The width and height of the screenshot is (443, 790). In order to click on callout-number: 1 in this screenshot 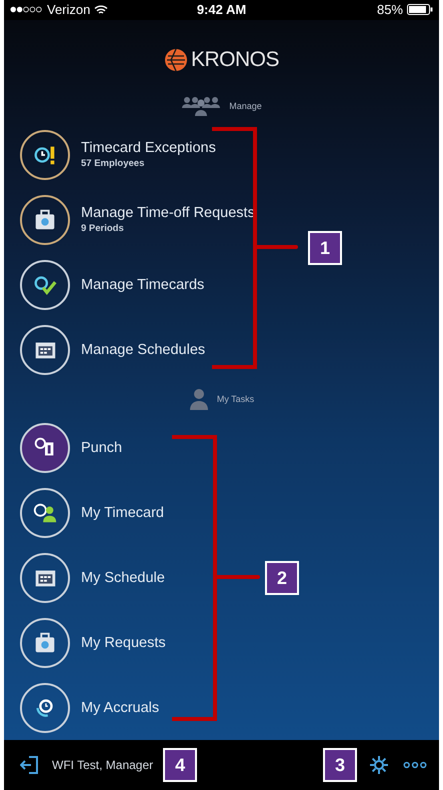, I will do `click(325, 248)`.